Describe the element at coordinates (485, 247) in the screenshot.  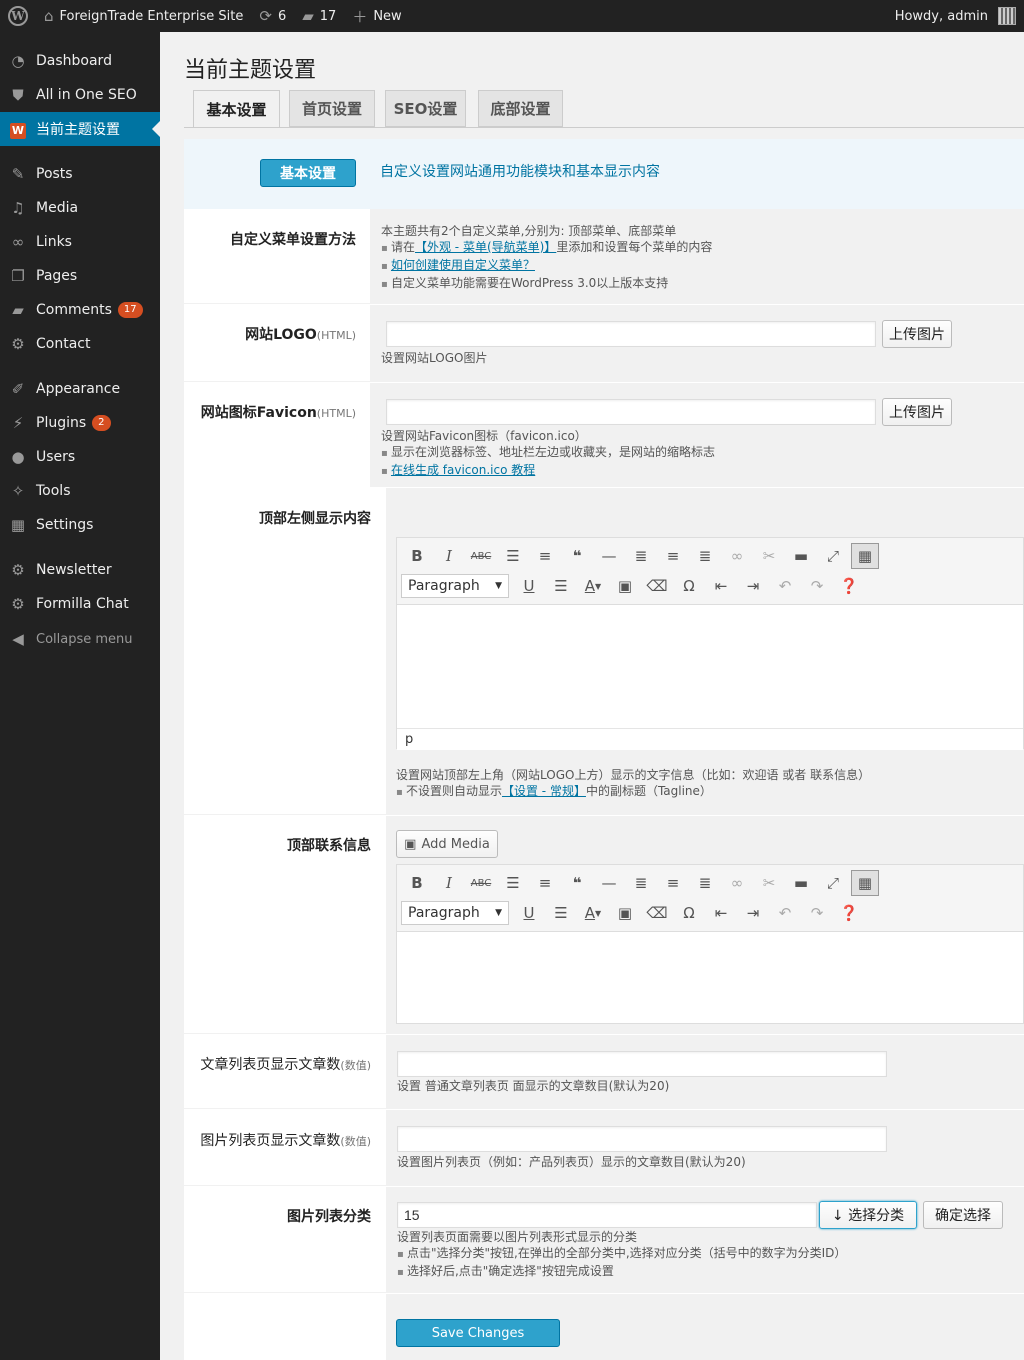
I see `appearance-menu-link: 【外观 - 菜单(导航菜单)】` at that location.